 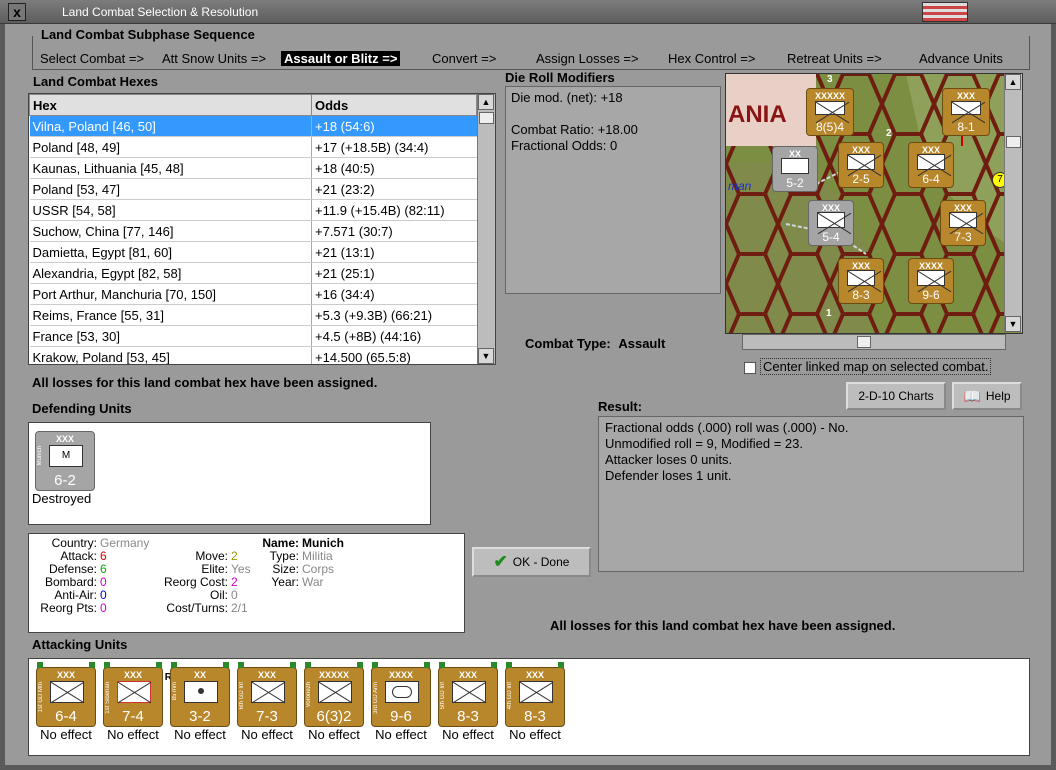 I want to click on combat-type-label: Combat Type:, so click(x=568, y=343).